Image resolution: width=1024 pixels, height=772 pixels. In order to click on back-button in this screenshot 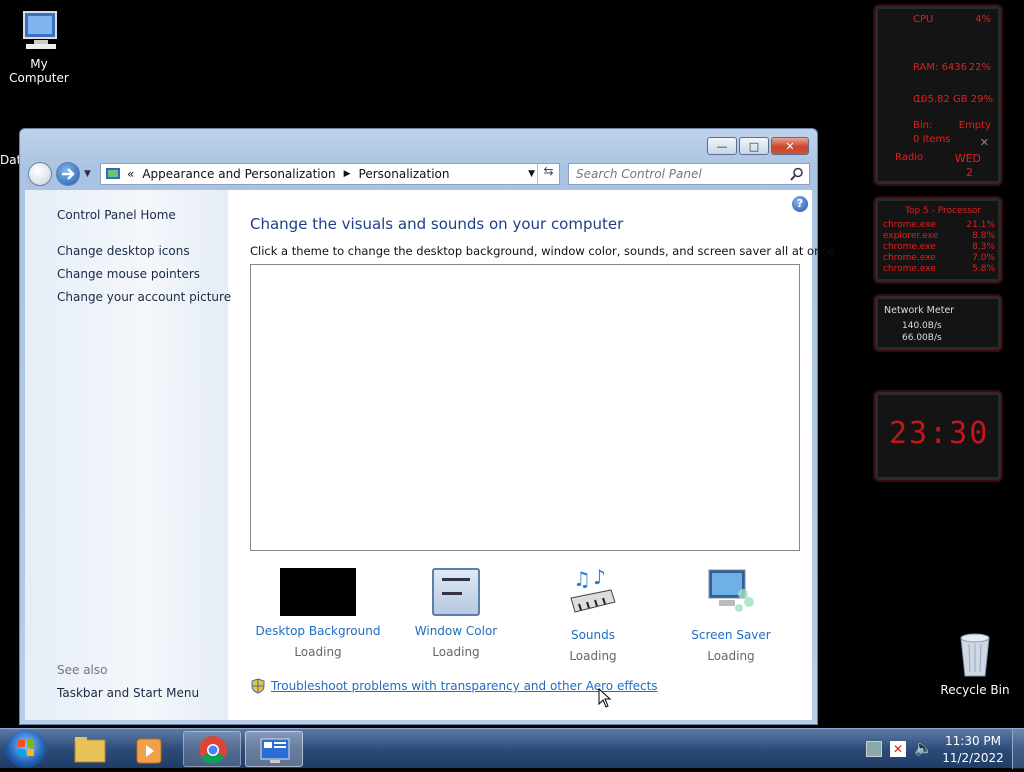, I will do `click(40, 174)`.